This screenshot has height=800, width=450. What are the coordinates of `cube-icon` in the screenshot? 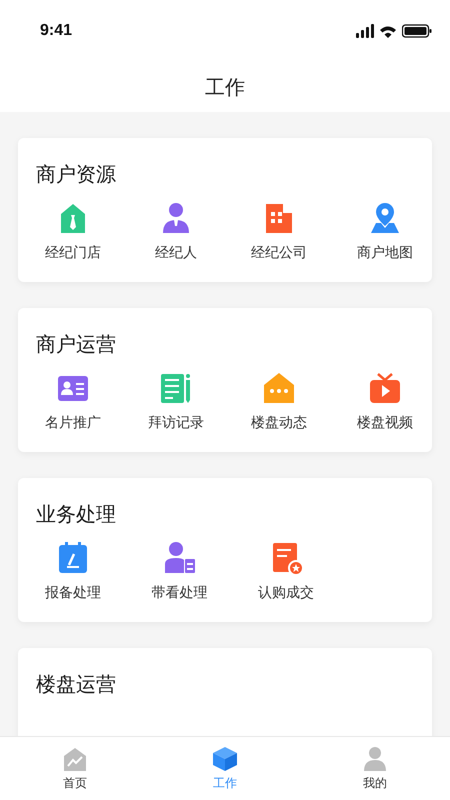 It's located at (225, 759).